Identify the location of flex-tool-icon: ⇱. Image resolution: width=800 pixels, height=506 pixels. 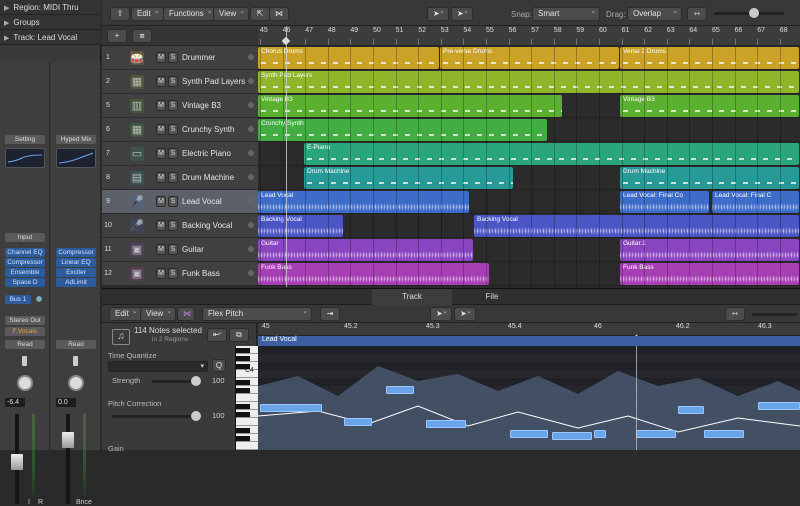
(260, 14).